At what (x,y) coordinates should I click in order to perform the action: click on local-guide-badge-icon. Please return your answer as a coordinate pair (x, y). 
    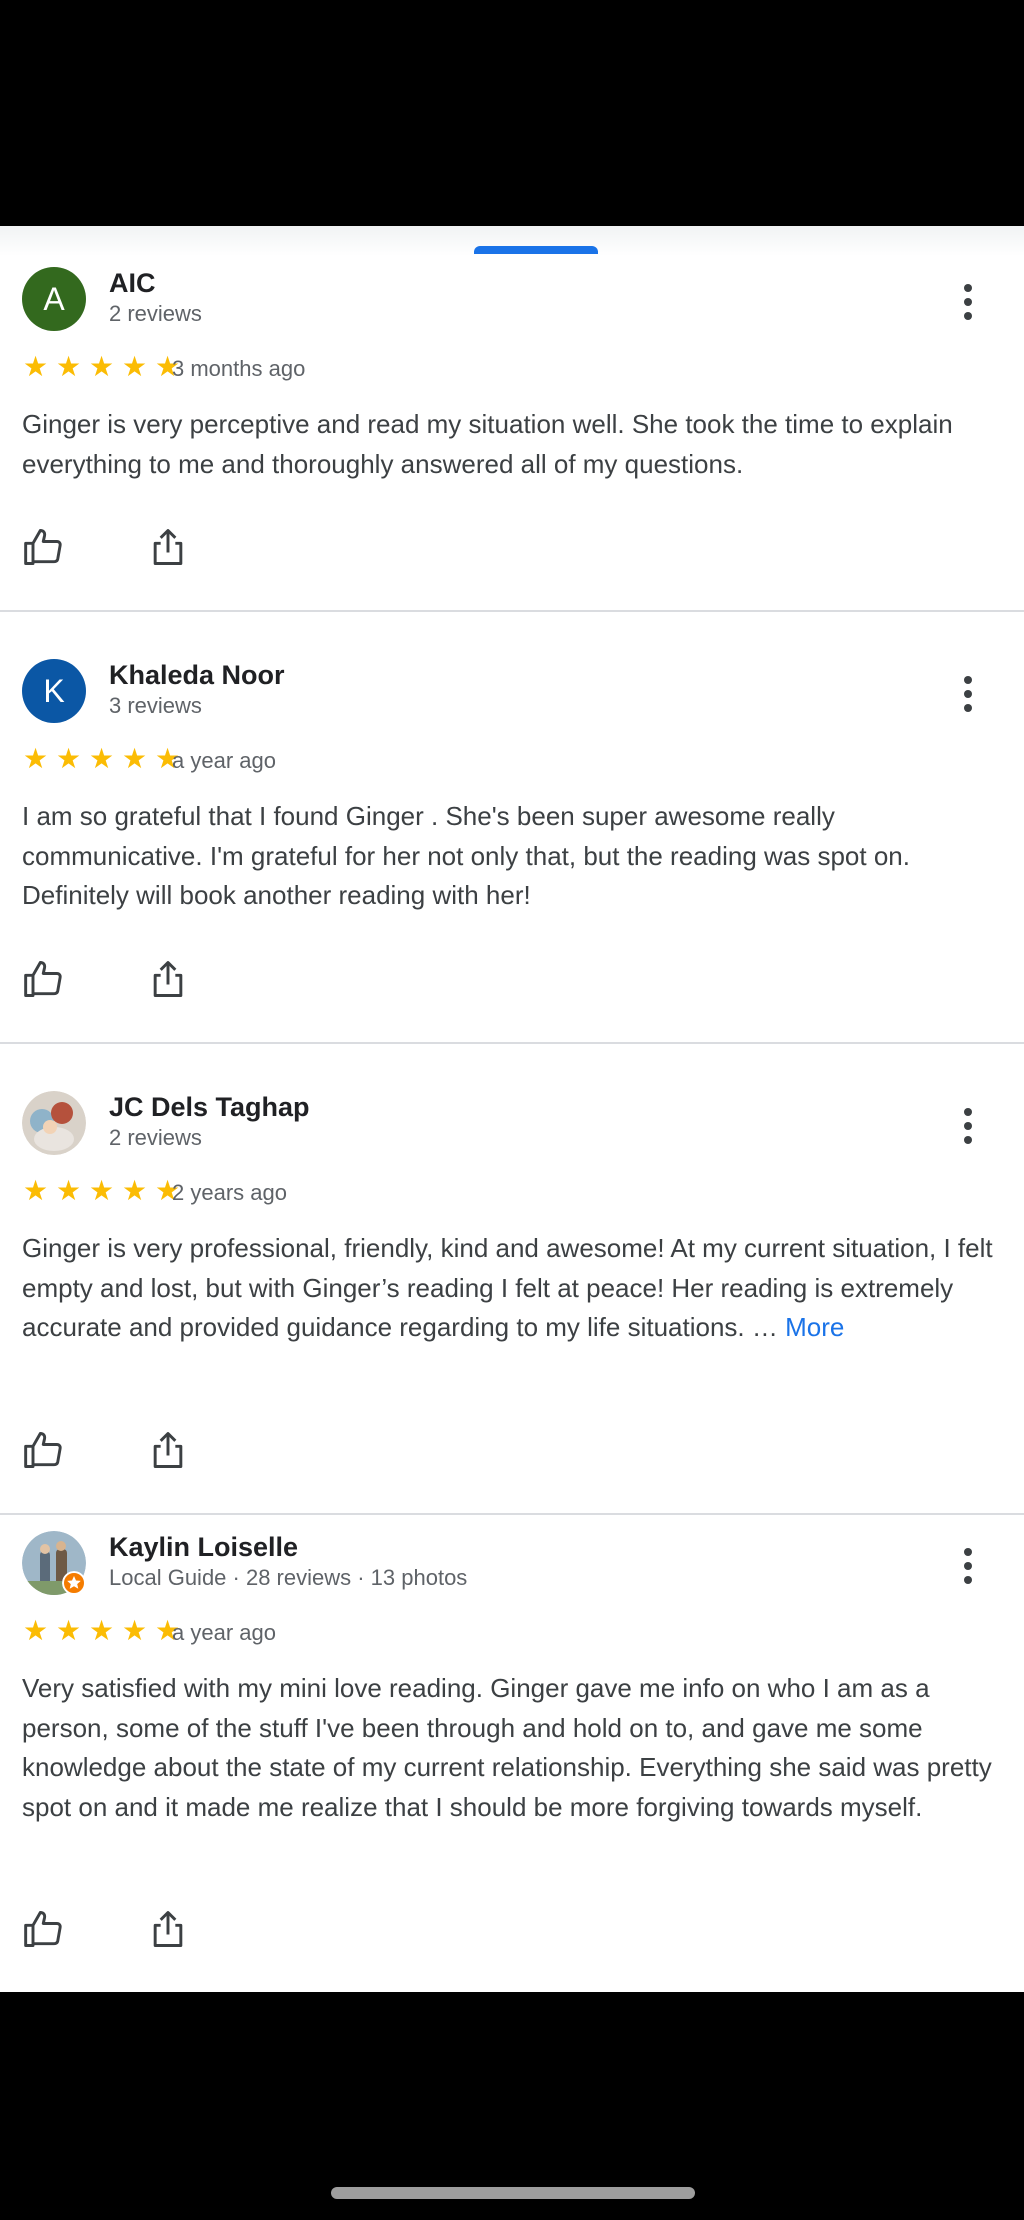
    Looking at the image, I should click on (74, 1583).